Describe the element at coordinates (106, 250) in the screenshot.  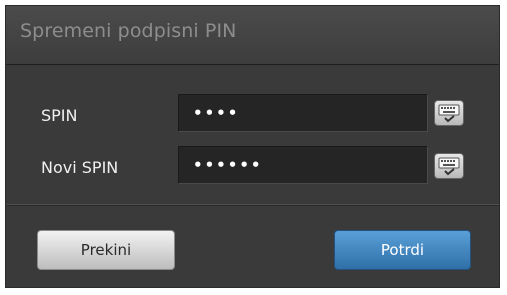
I see `cancel-button: Prekini` at that location.